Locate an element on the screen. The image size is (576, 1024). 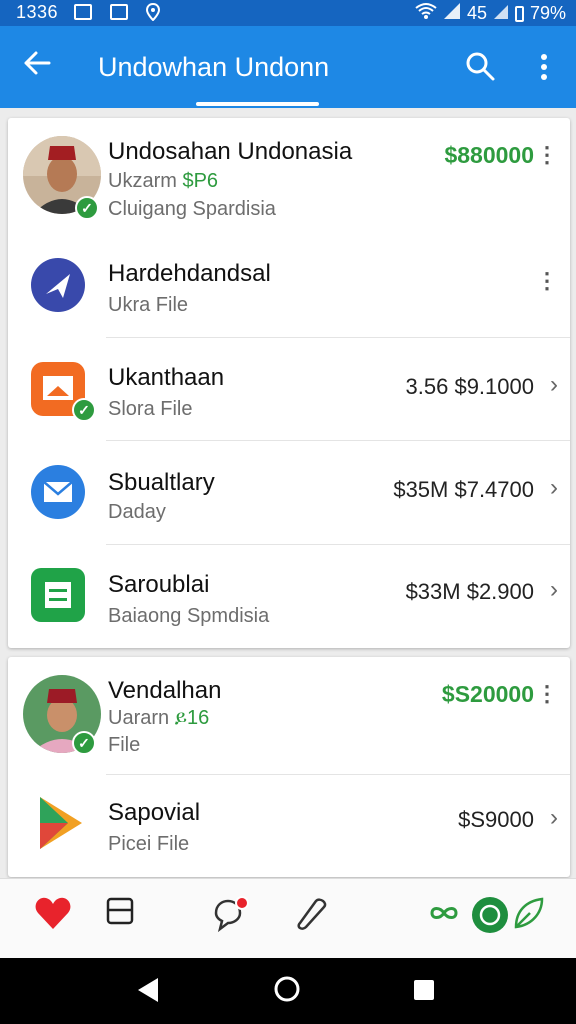
item-title: Sbualtlary is located at coordinates (161, 482).